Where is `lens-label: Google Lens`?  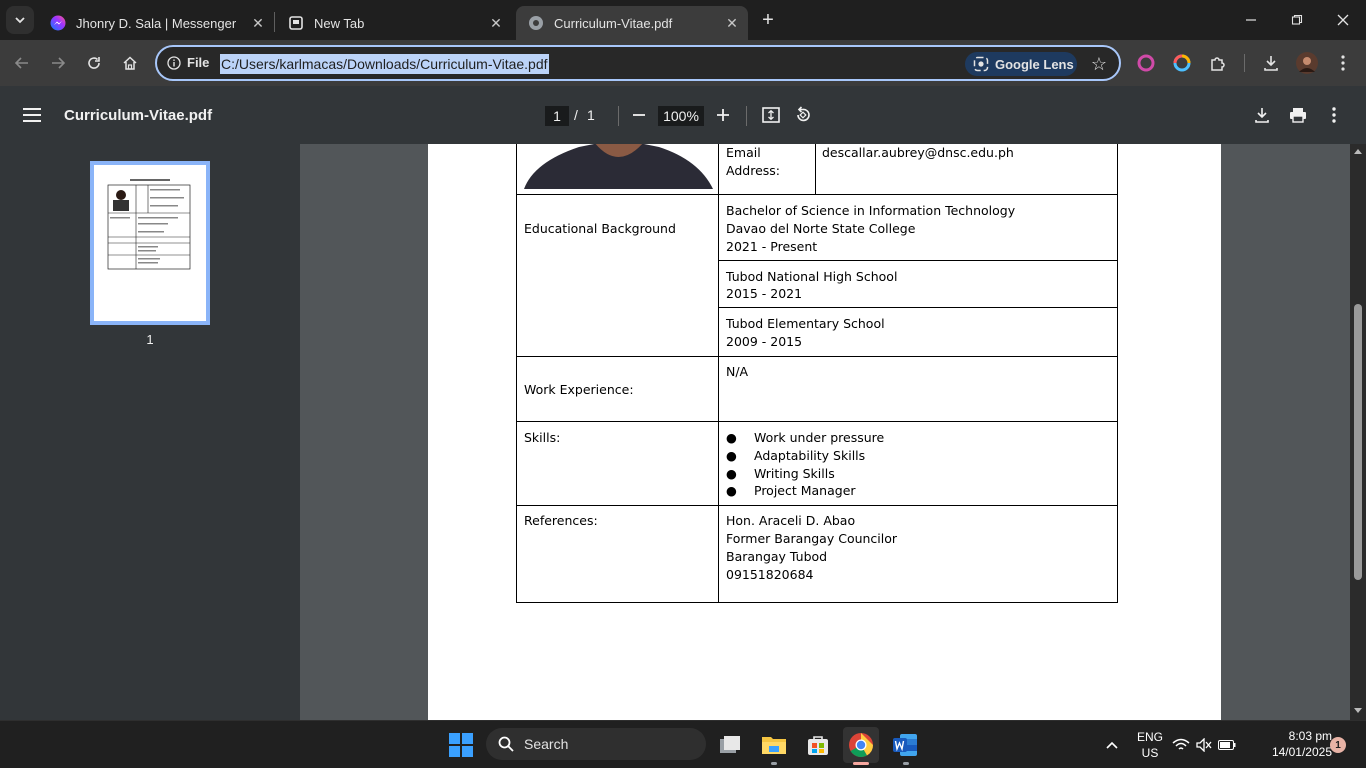
lens-label: Google Lens is located at coordinates (1034, 64).